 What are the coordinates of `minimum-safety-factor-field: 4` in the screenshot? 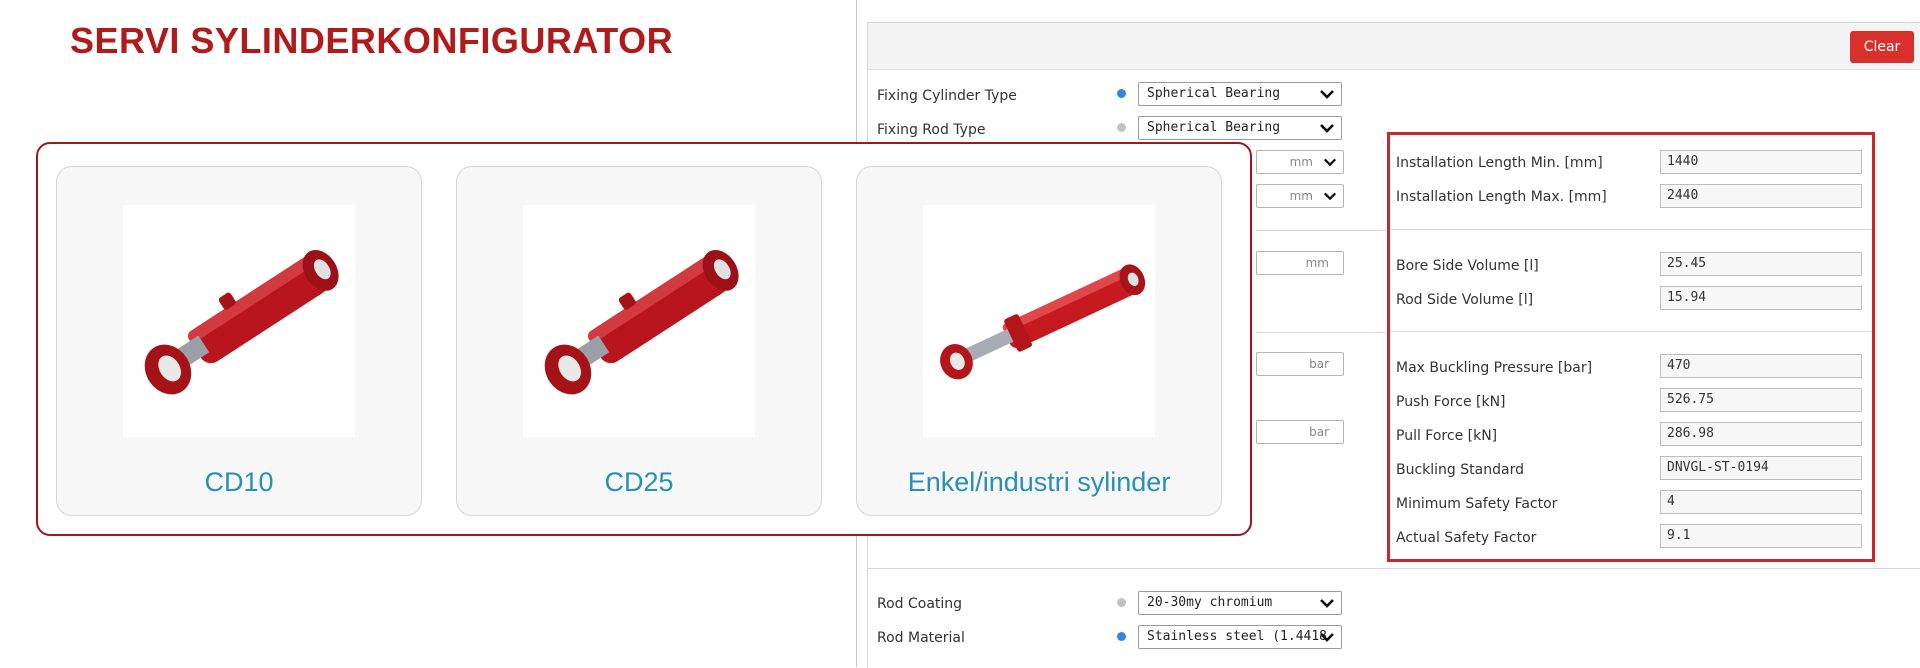 It's located at (1761, 502).